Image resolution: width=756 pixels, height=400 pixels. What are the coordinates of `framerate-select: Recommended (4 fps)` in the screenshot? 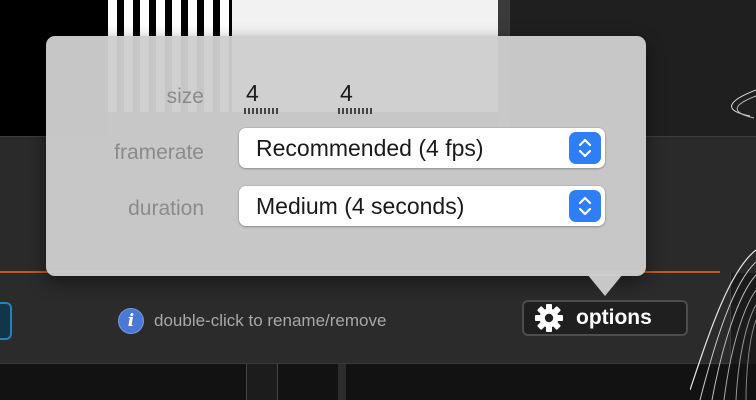 It's located at (422, 148).